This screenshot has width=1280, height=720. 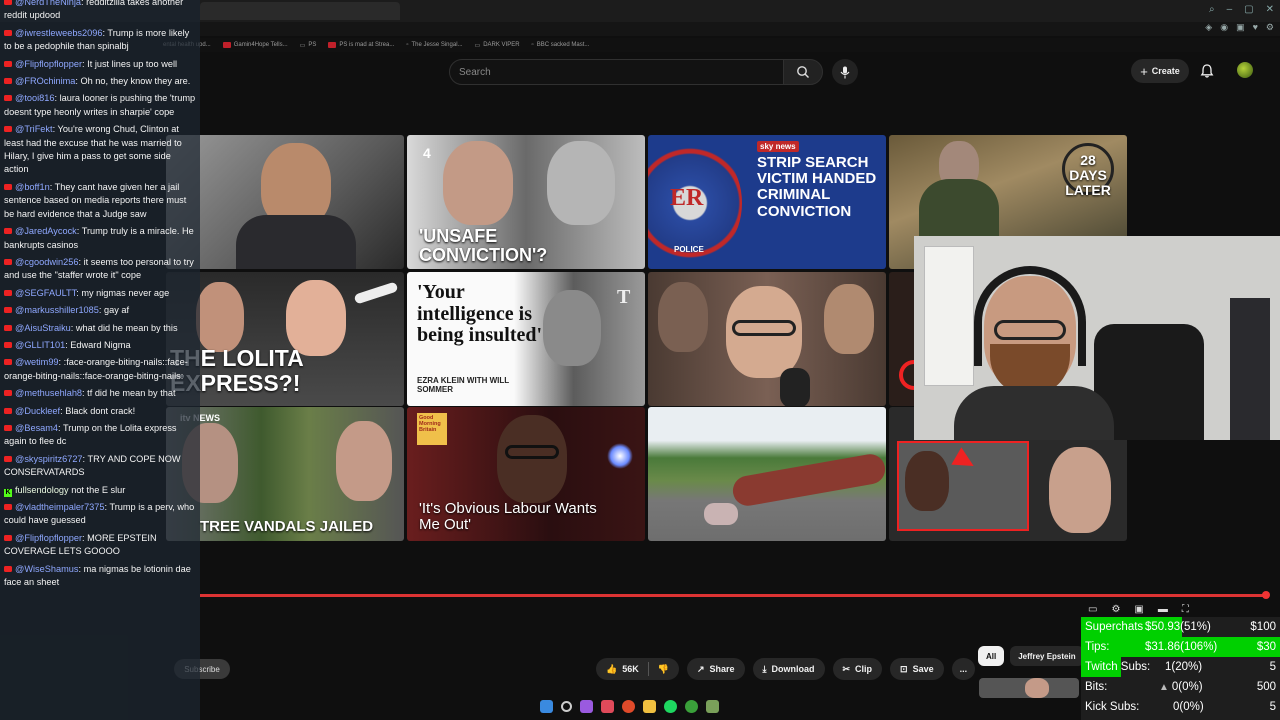 What do you see at coordinates (740, 29) in the screenshot?
I see `address-bar: ◈ ◉ ▣ ♥ ⚙` at bounding box center [740, 29].